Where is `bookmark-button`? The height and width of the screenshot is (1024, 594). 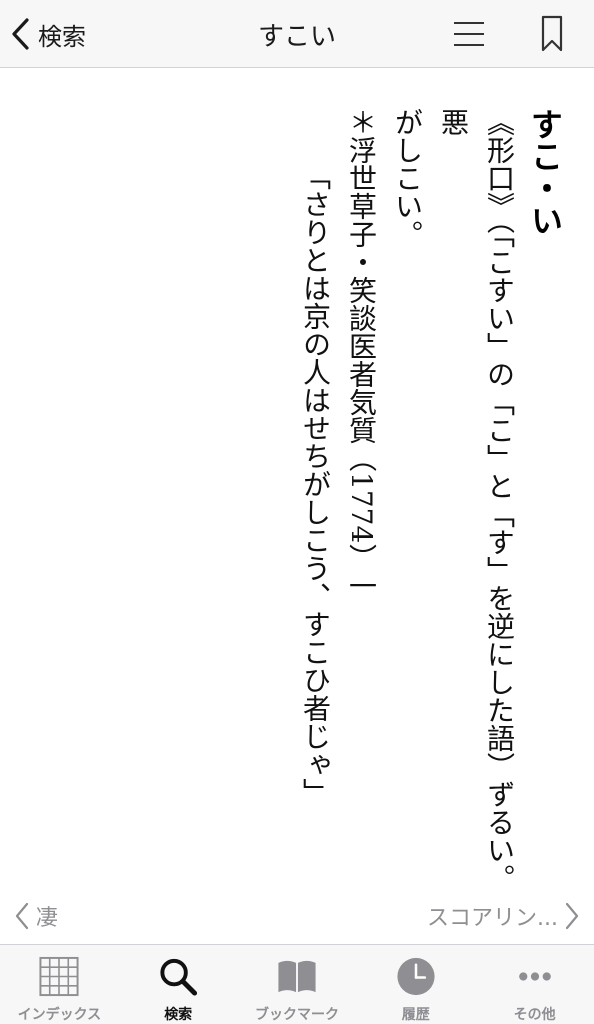 bookmark-button is located at coordinates (552, 34).